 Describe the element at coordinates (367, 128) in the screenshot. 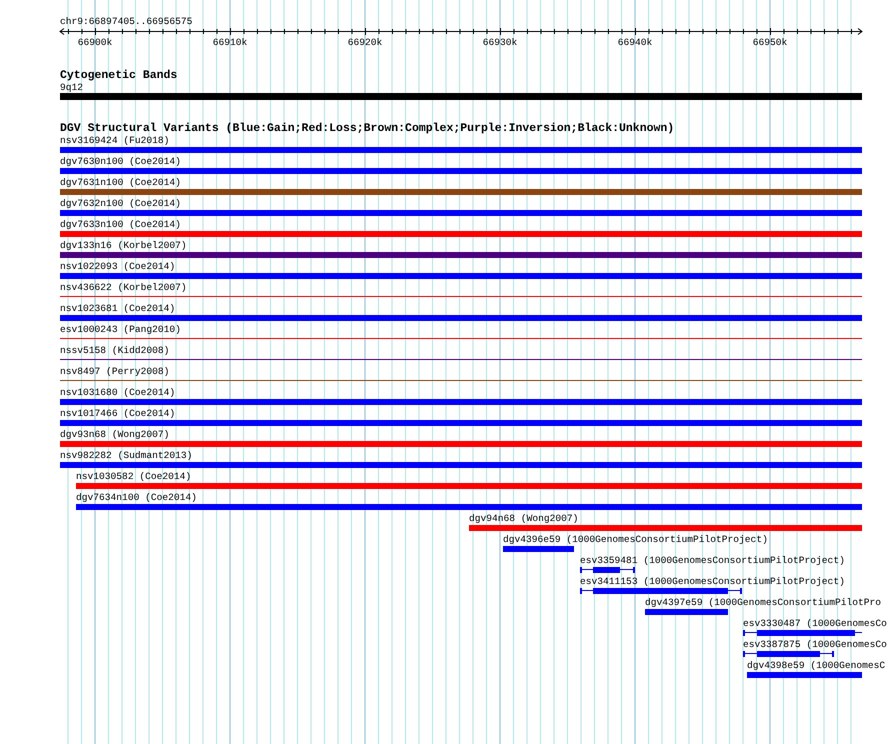

I see `track-title: DGV Structural Variants (Blue:Gain;Red:Loss;Brown:Complex;Purple:Inversion;Black:Unknown)` at that location.